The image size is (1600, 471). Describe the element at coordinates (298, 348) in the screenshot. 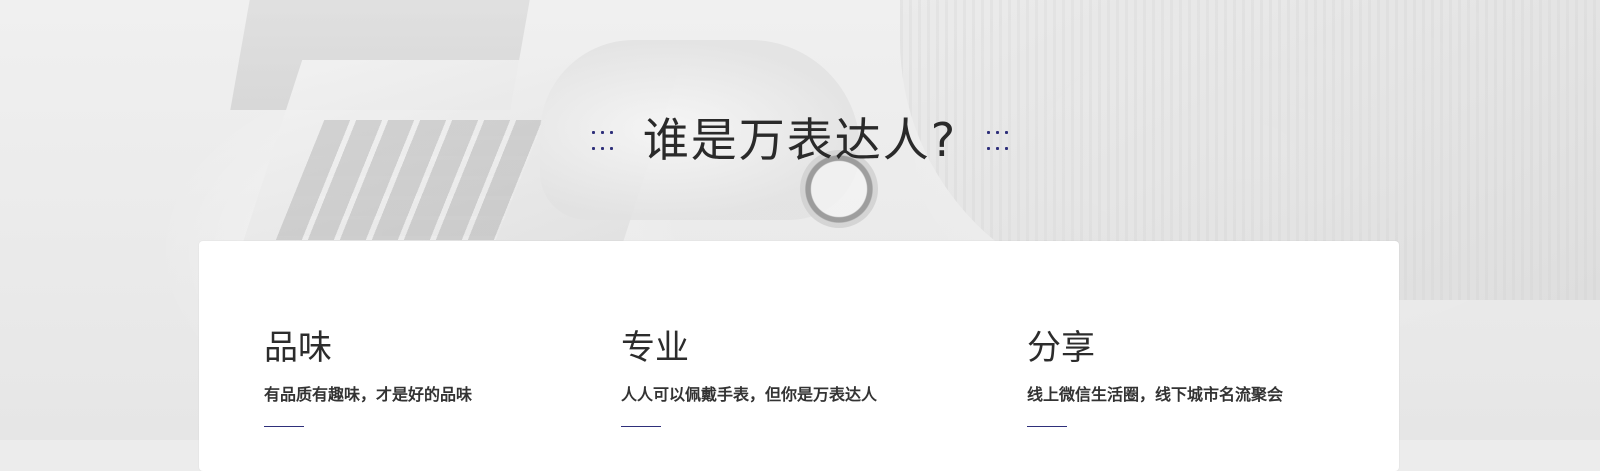

I see `feature-title: 品味` at that location.